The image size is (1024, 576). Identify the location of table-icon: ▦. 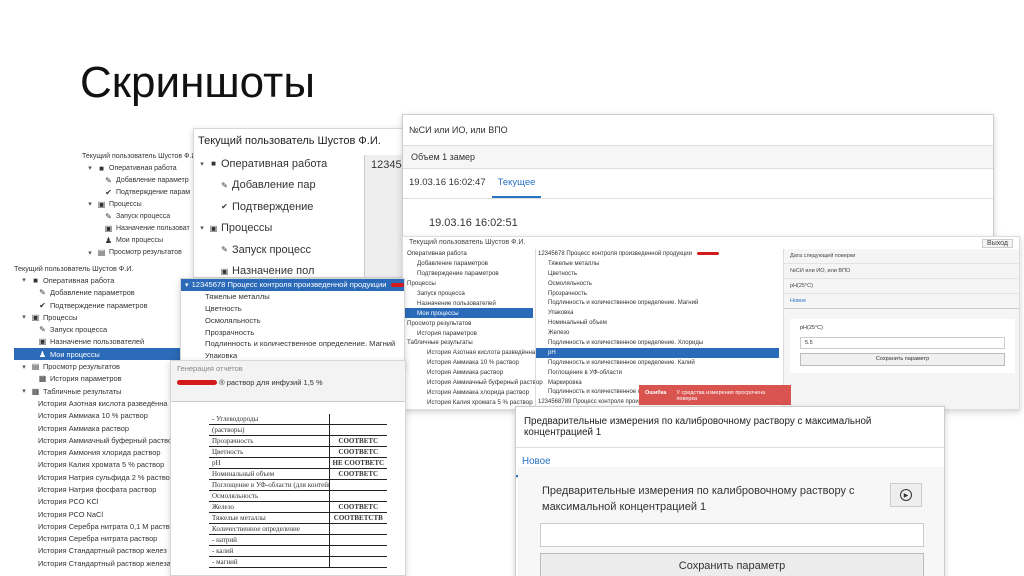
(42, 379).